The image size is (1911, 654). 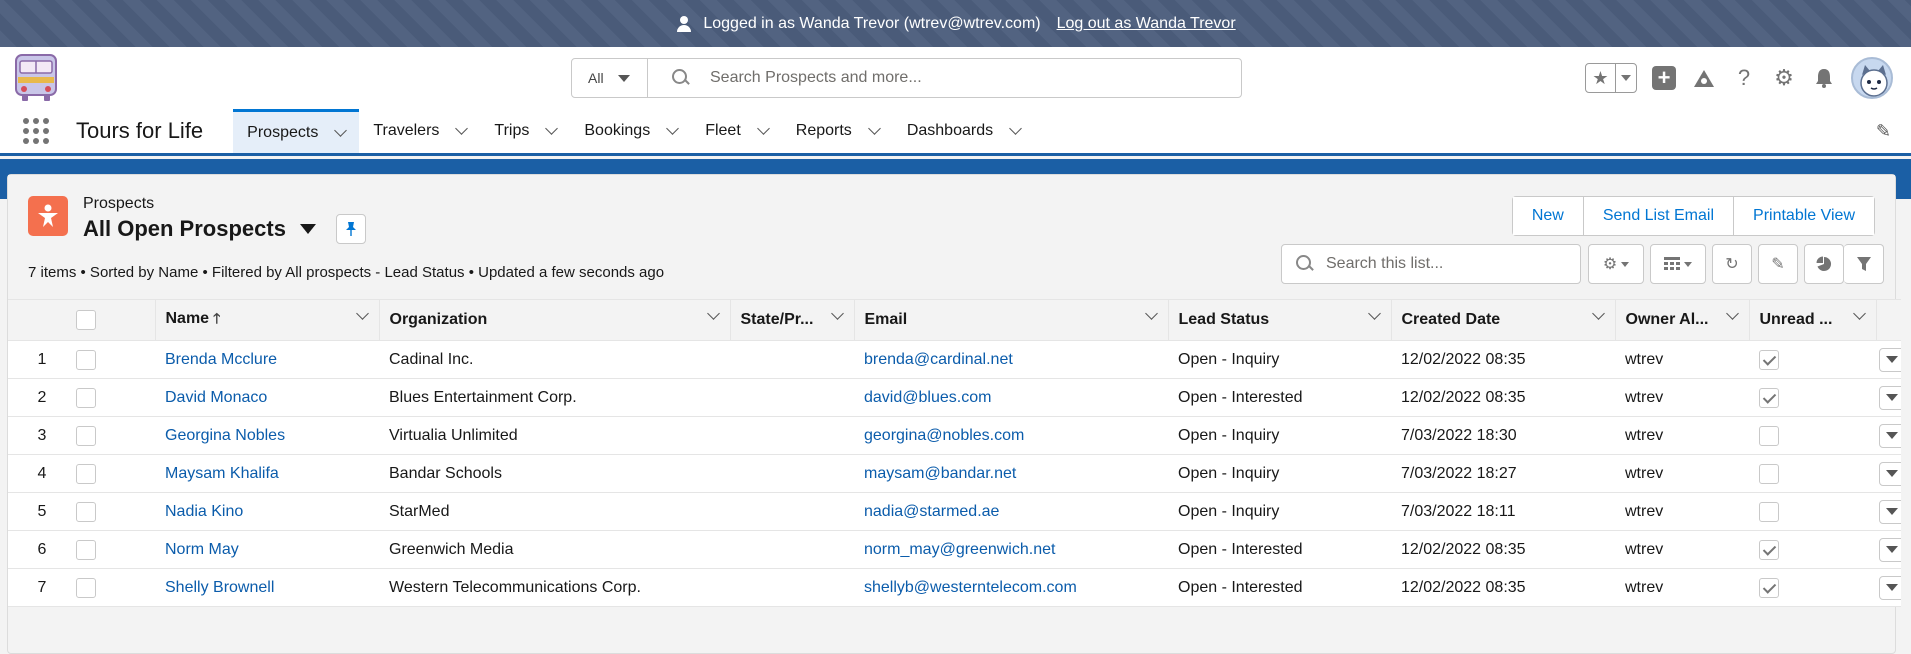 What do you see at coordinates (1626, 78) in the screenshot?
I see `favorites-dropdown` at bounding box center [1626, 78].